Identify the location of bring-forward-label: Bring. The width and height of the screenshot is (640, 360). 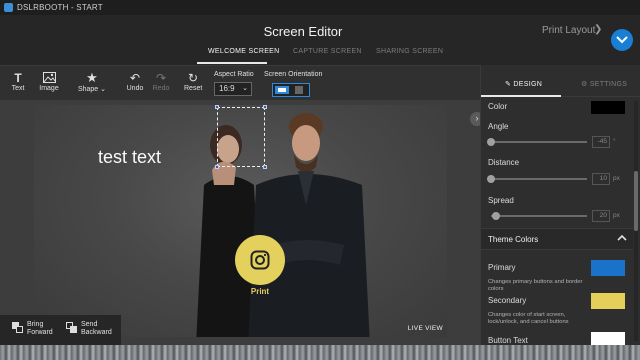
(35, 324).